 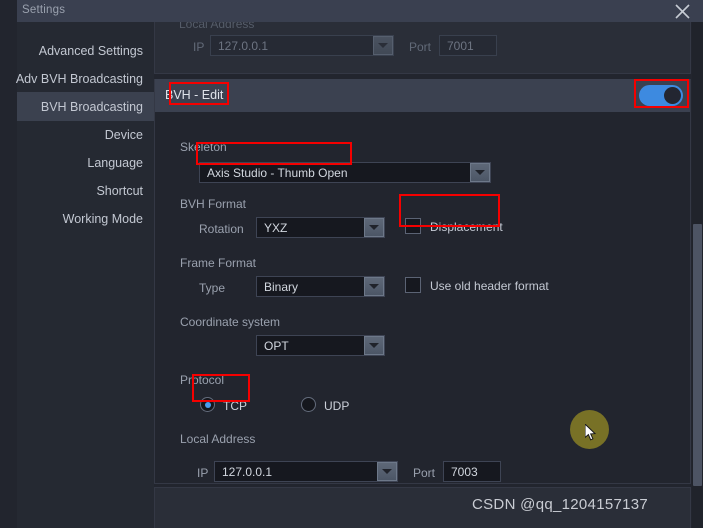 What do you see at coordinates (422, 95) in the screenshot?
I see `bvh-edit-header: BVH - Edit` at bounding box center [422, 95].